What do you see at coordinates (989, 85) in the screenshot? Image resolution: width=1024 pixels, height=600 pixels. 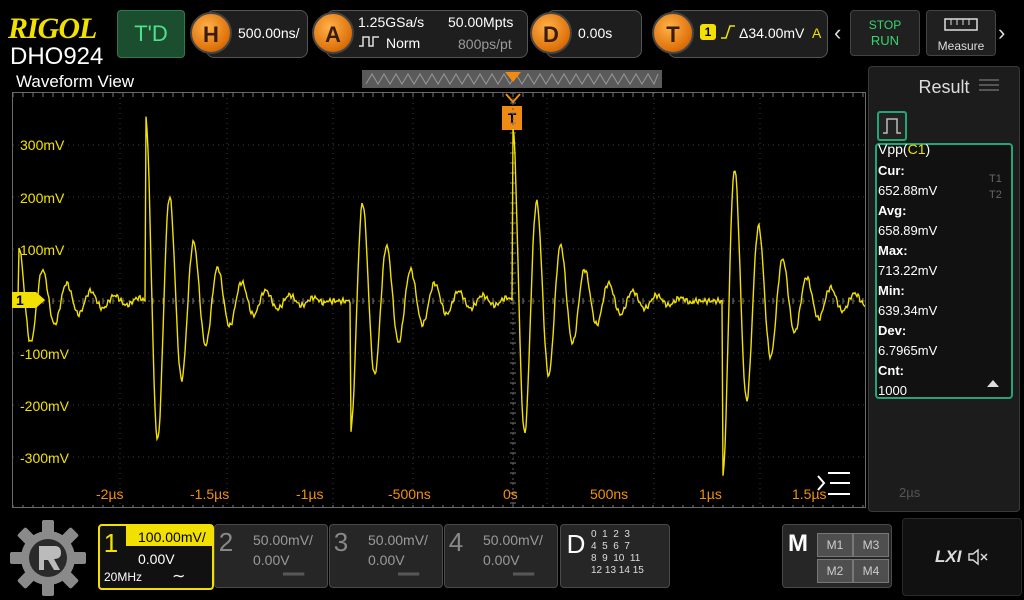 I see `result-menu-icon` at bounding box center [989, 85].